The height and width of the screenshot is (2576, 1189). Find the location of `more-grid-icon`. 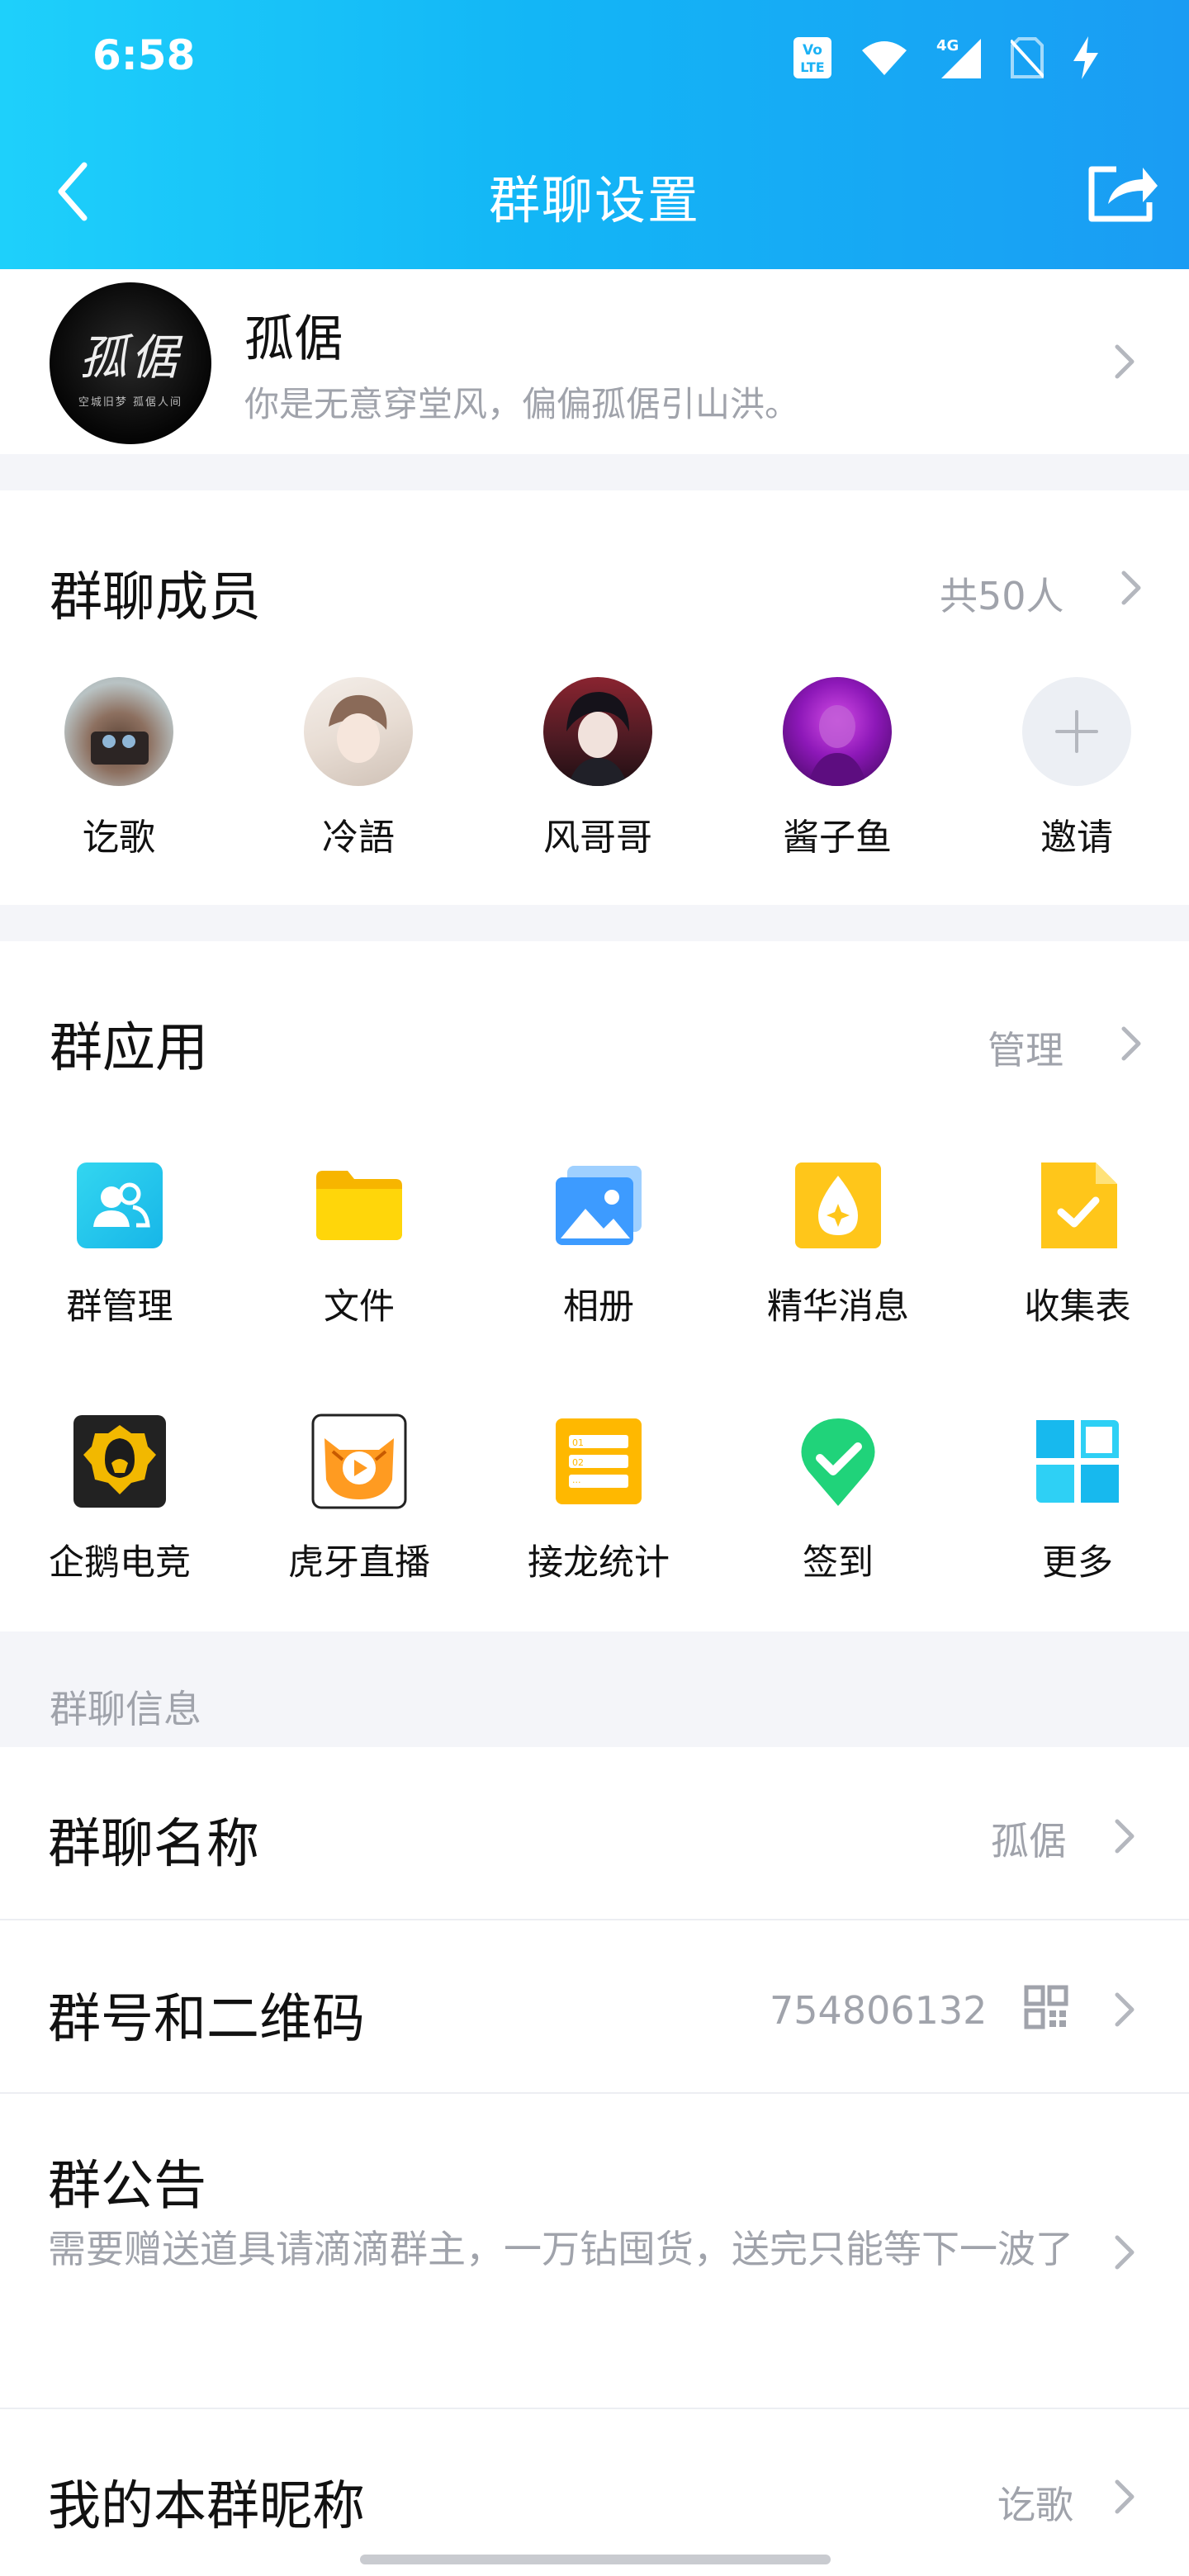

more-grid-icon is located at coordinates (1077, 1461).